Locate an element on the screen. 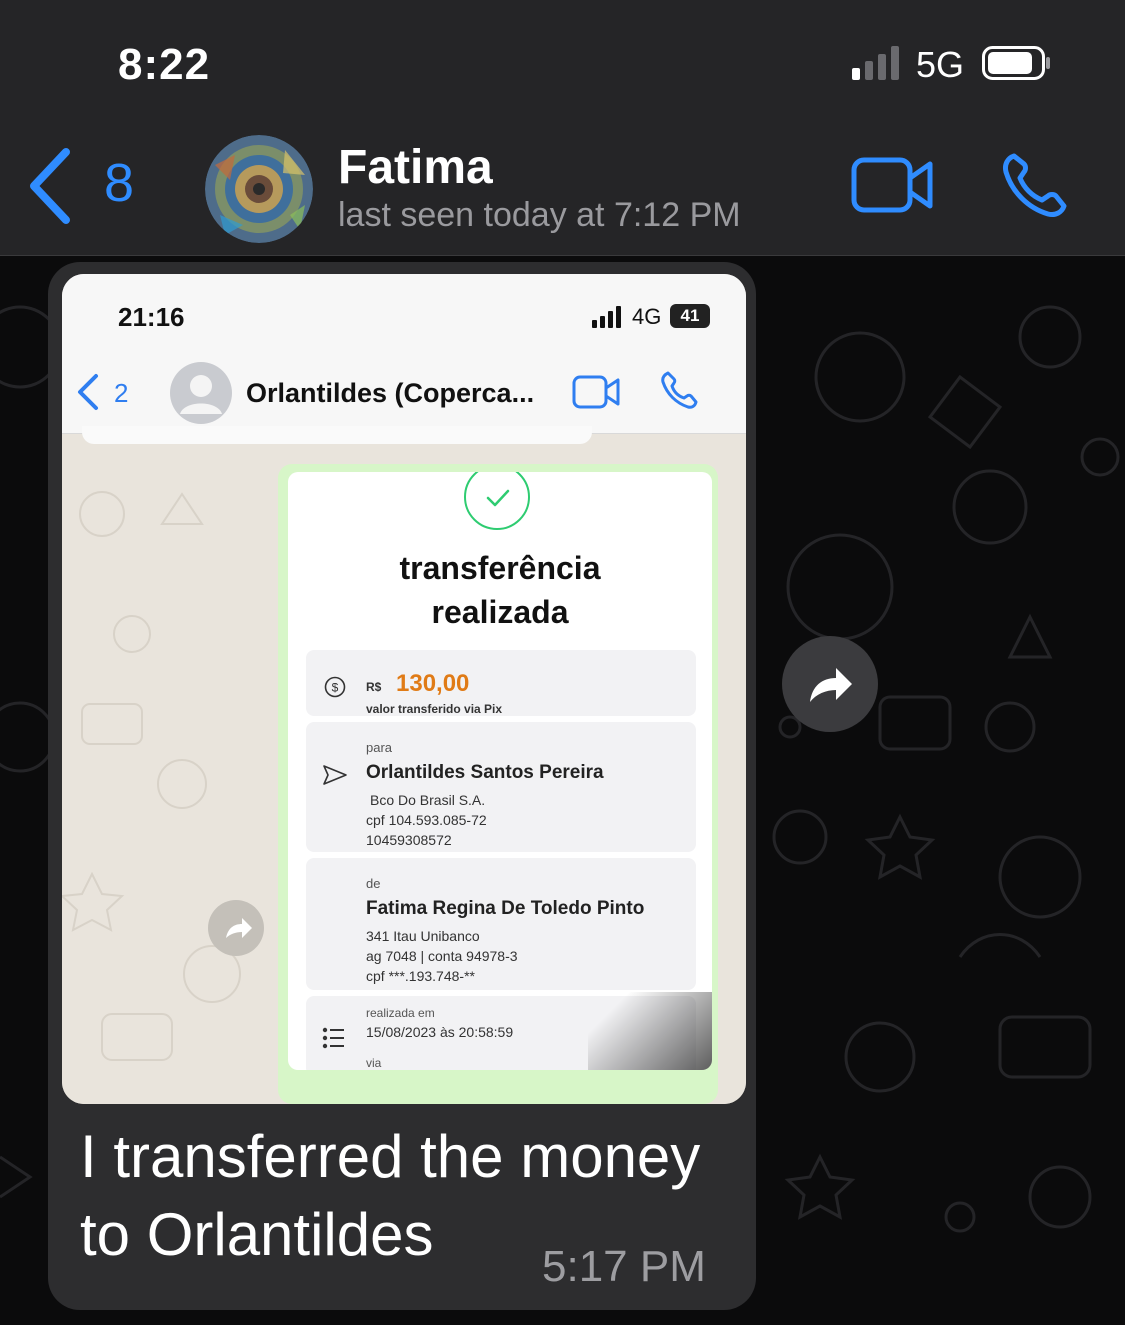 This screenshot has width=1125, height=1325. forward-button is located at coordinates (830, 684).